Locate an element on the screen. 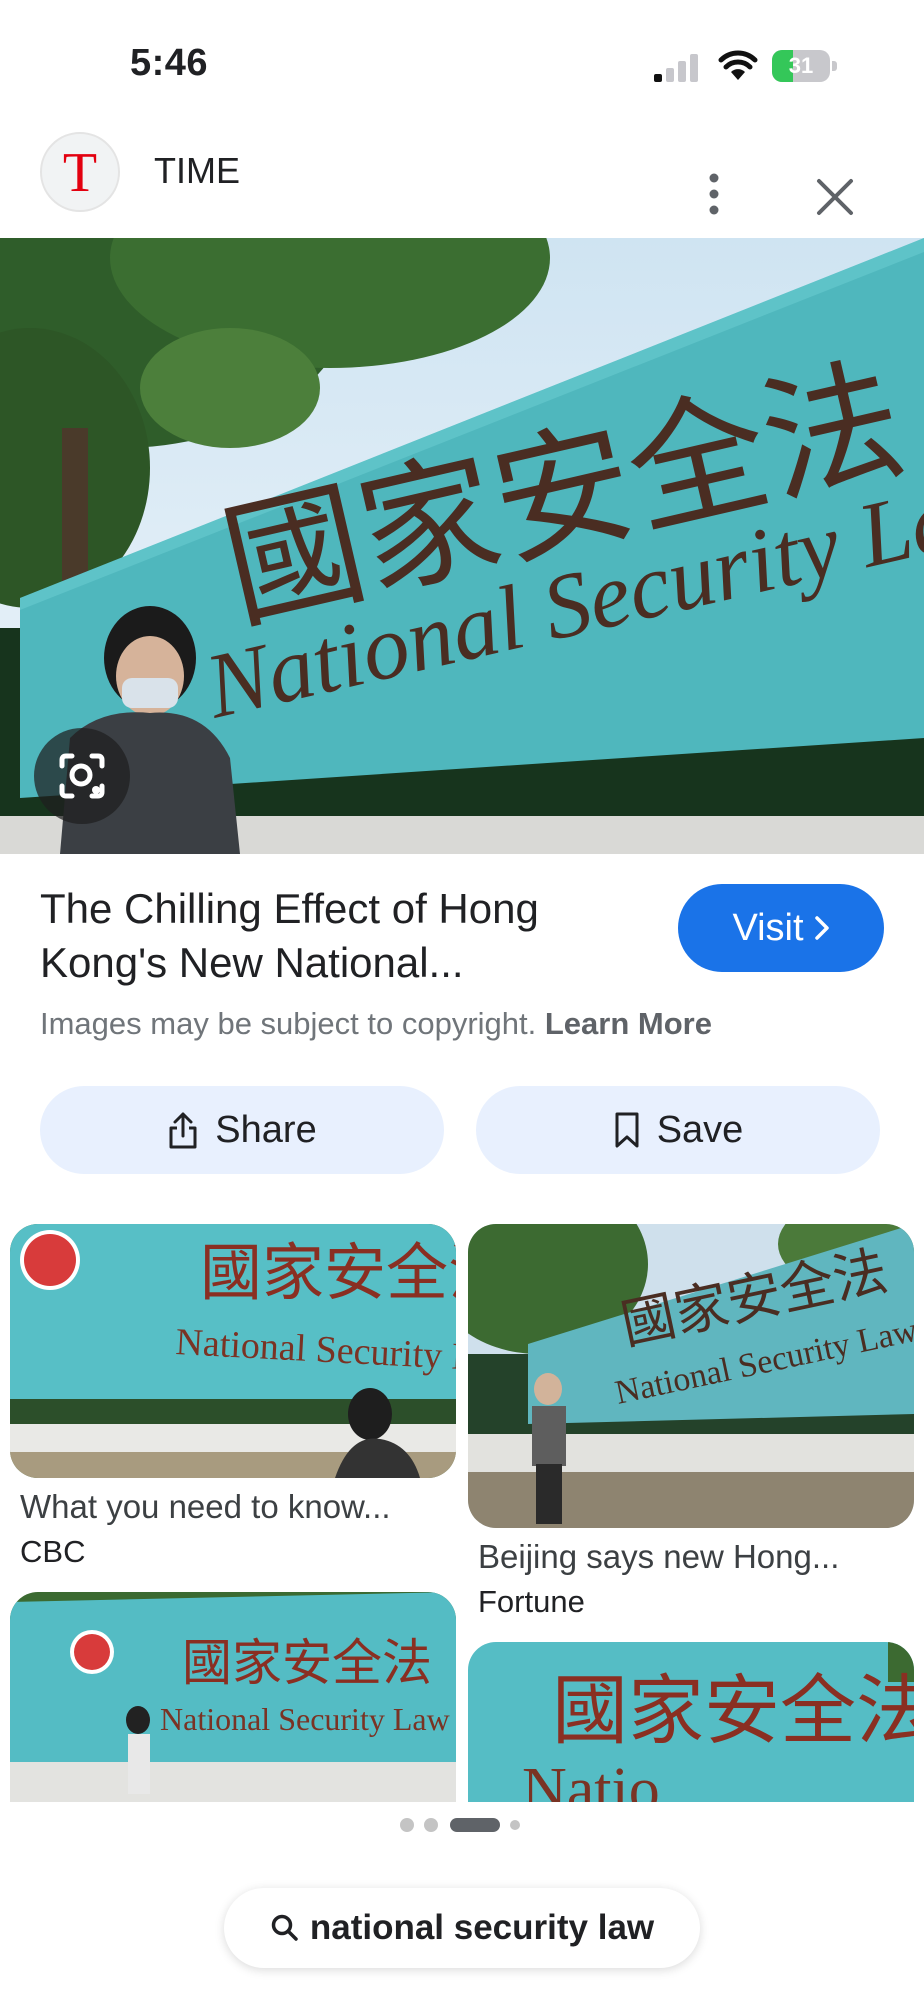 This screenshot has width=924, height=2000. share-icon is located at coordinates (183, 1130).